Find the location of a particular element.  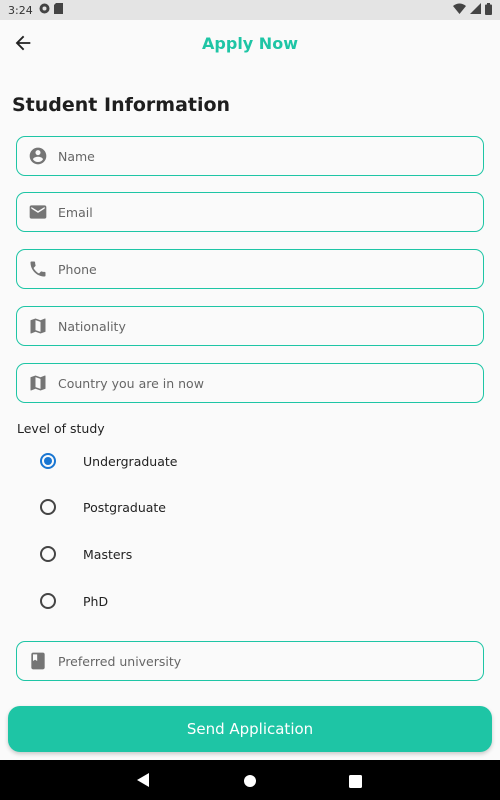

radio-label: Masters is located at coordinates (108, 554).